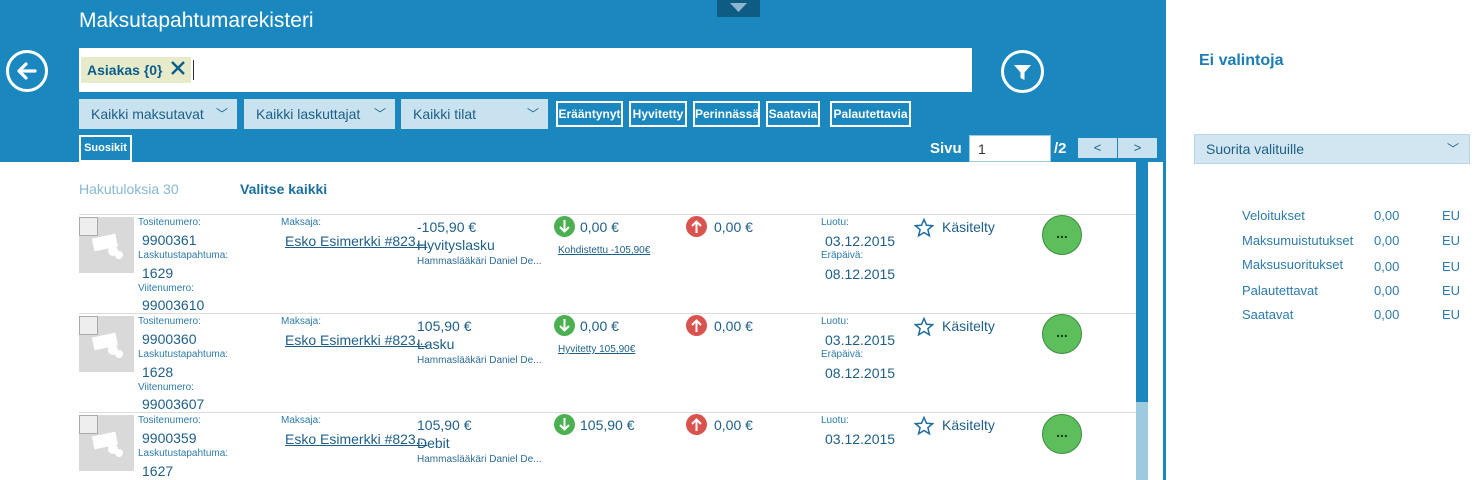  What do you see at coordinates (436, 344) in the screenshot?
I see `document-type: Lasku` at bounding box center [436, 344].